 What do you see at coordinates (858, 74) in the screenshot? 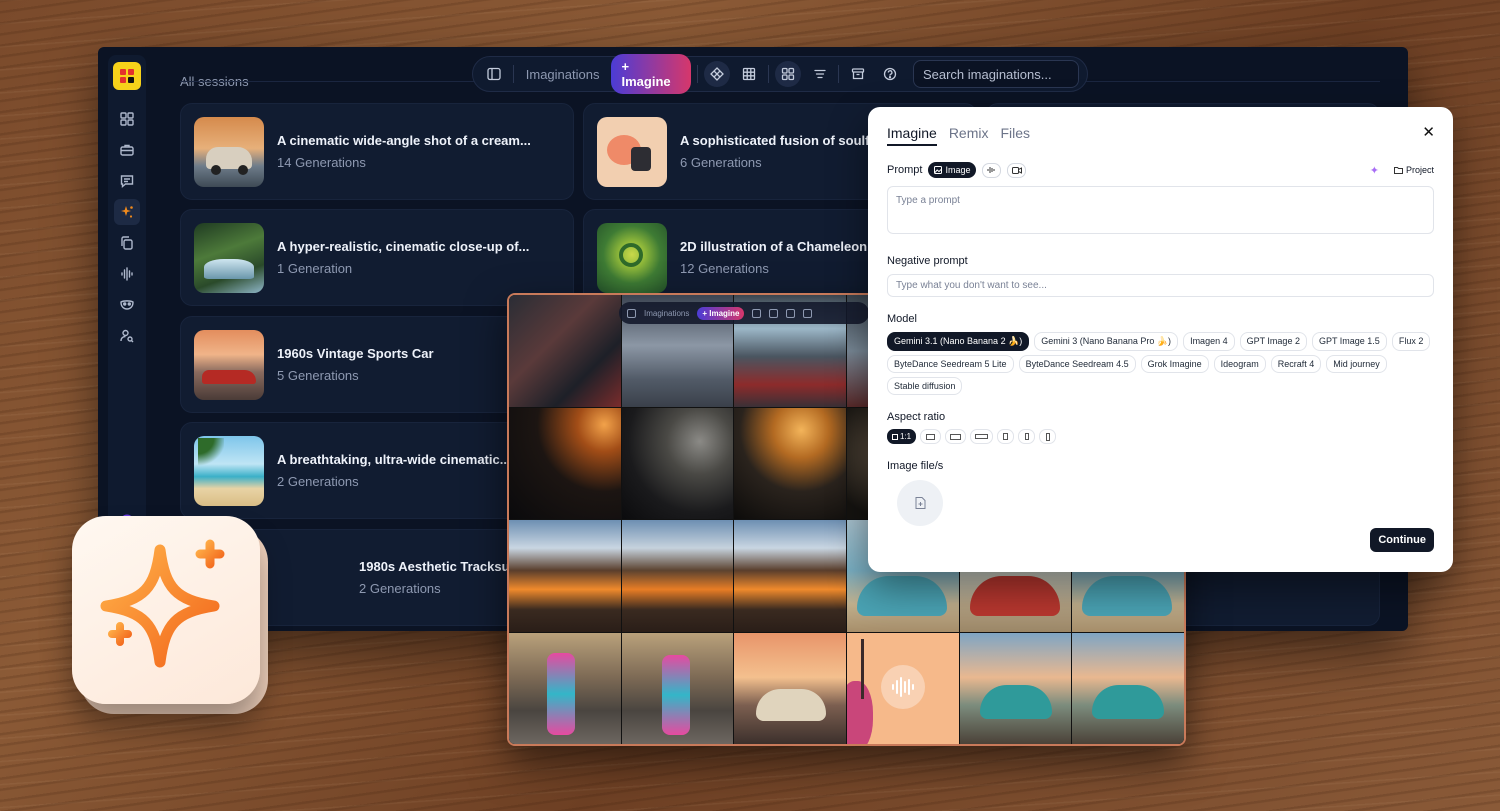
I see `archive-icon` at bounding box center [858, 74].